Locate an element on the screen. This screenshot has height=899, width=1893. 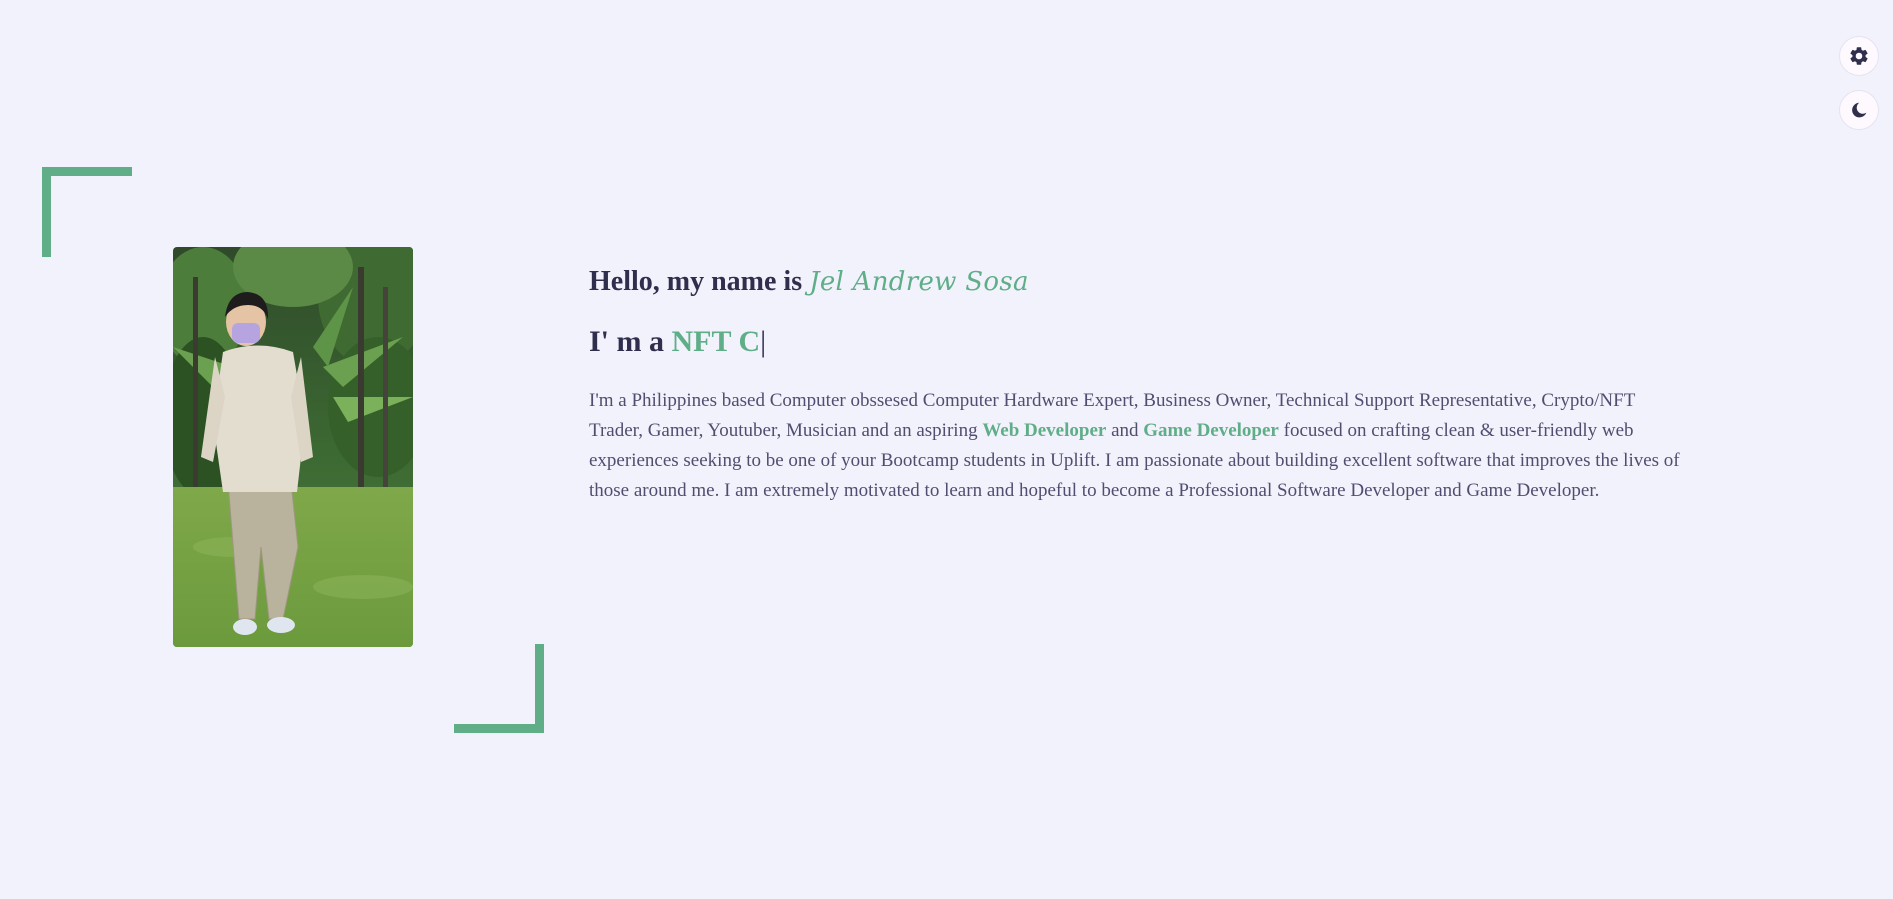
author-name: Jel Andrew Sosa is located at coordinates (919, 282).